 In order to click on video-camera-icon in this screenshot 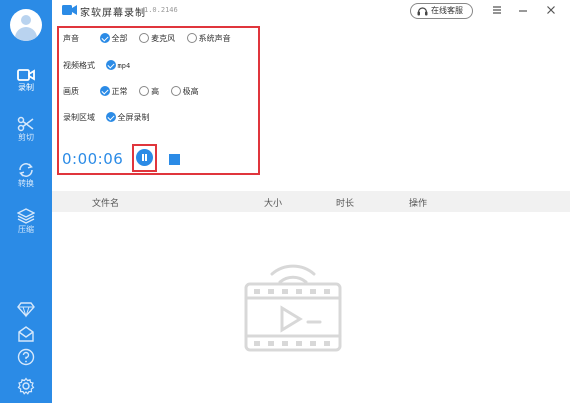, I will do `click(26, 75)`.